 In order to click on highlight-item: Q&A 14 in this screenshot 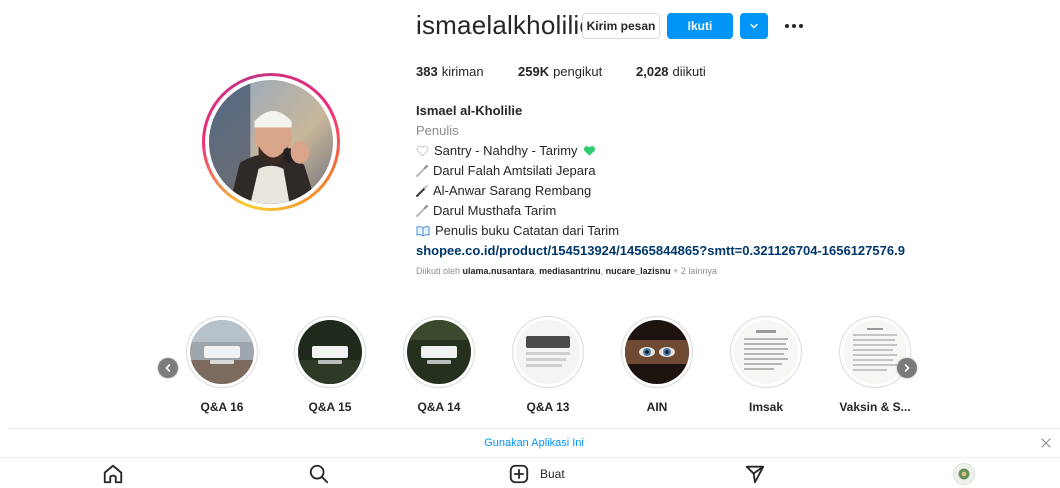, I will do `click(439, 365)`.